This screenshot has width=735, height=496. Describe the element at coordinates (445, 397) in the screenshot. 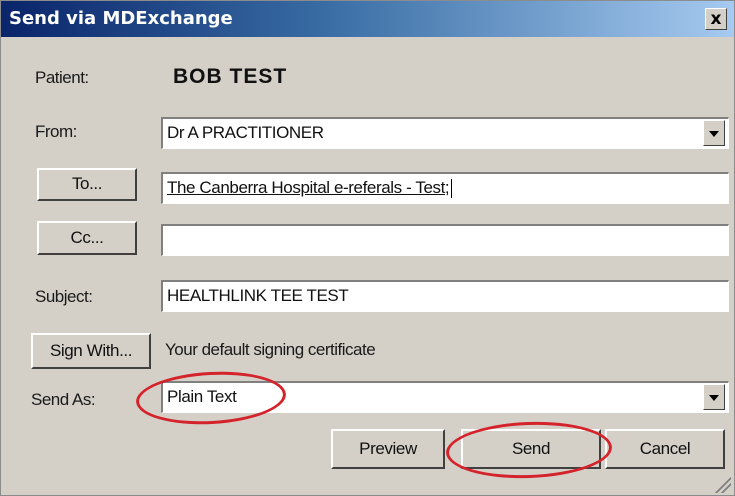

I see `send-as-select: Plain Text` at that location.